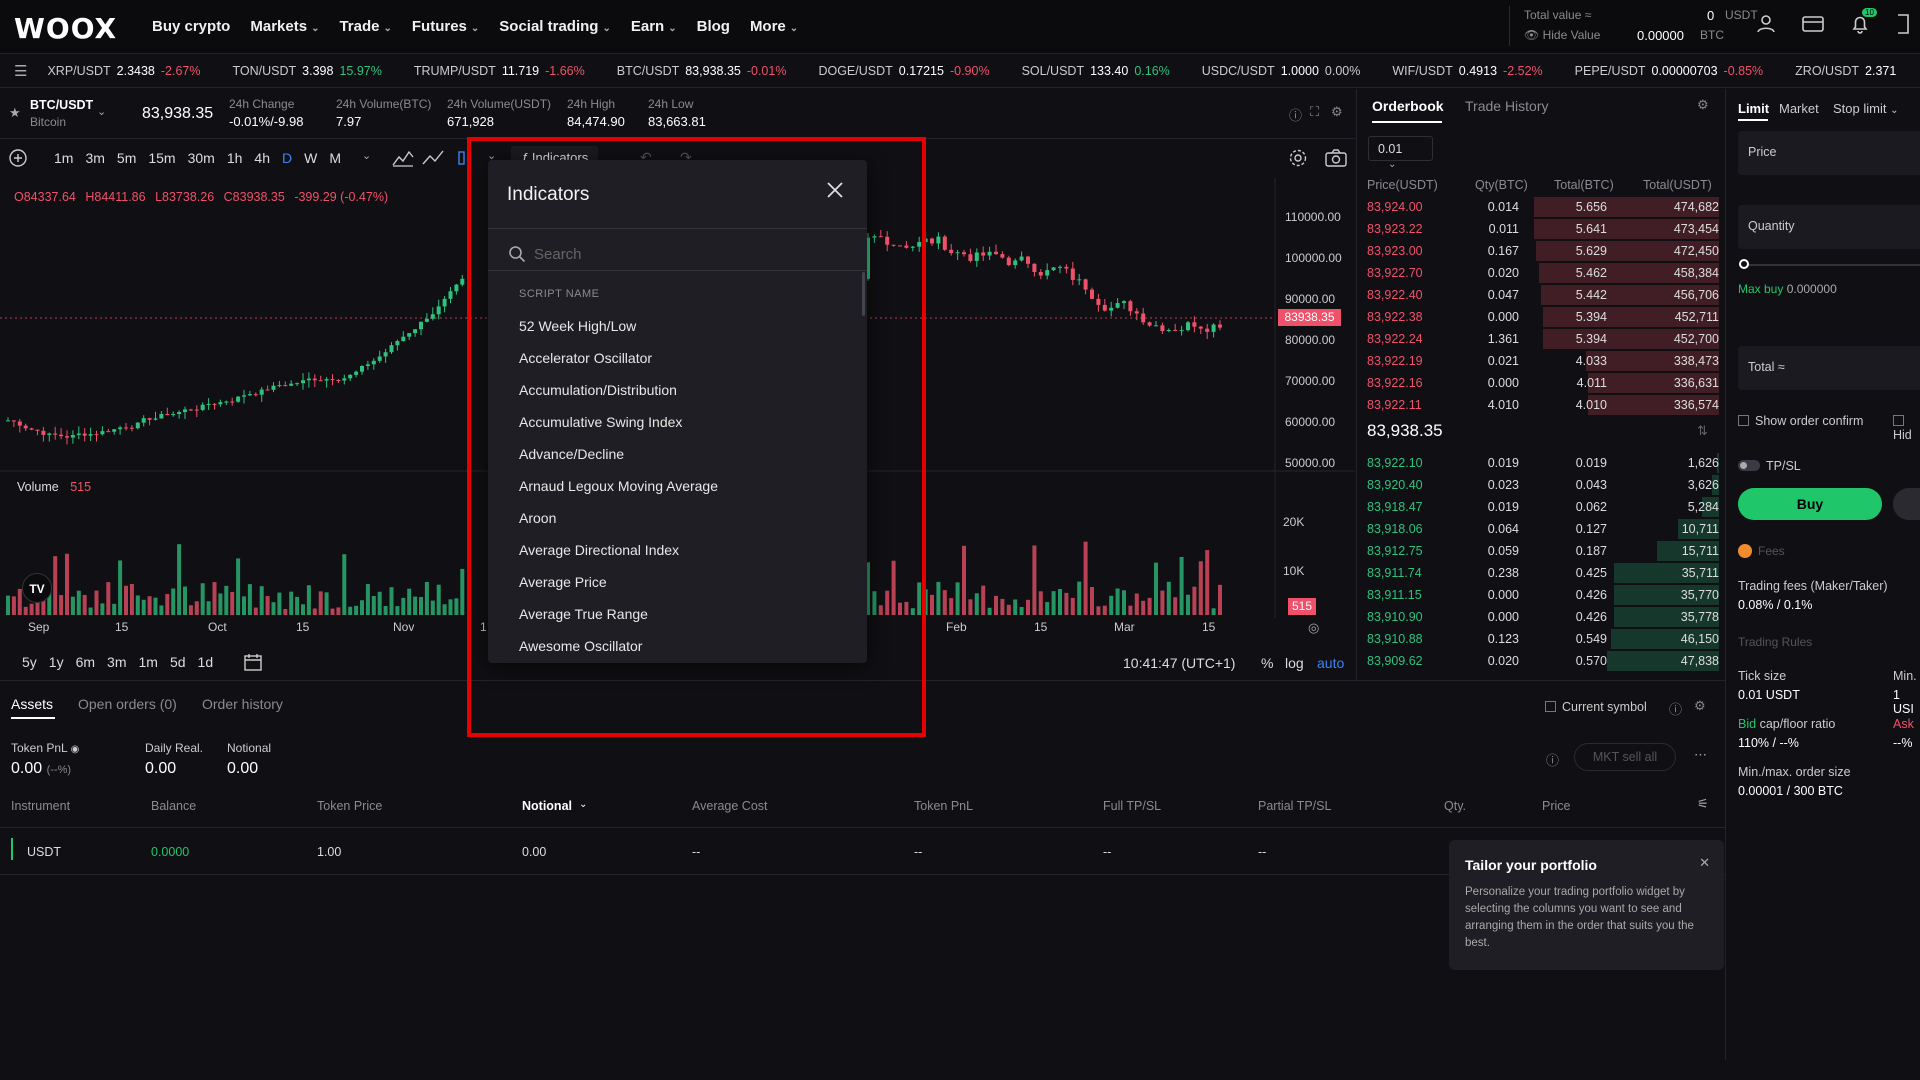 The image size is (1920, 1080). I want to click on tab-order-history: Order history, so click(242, 704).